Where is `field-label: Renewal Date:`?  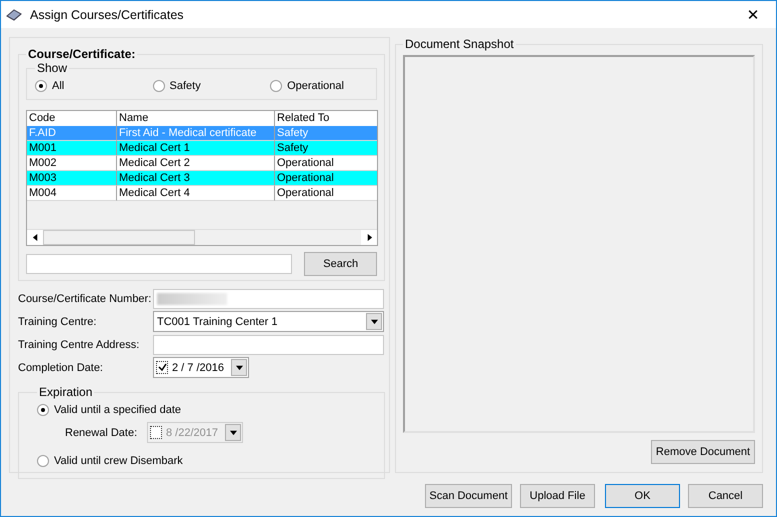 field-label: Renewal Date: is located at coordinates (101, 432).